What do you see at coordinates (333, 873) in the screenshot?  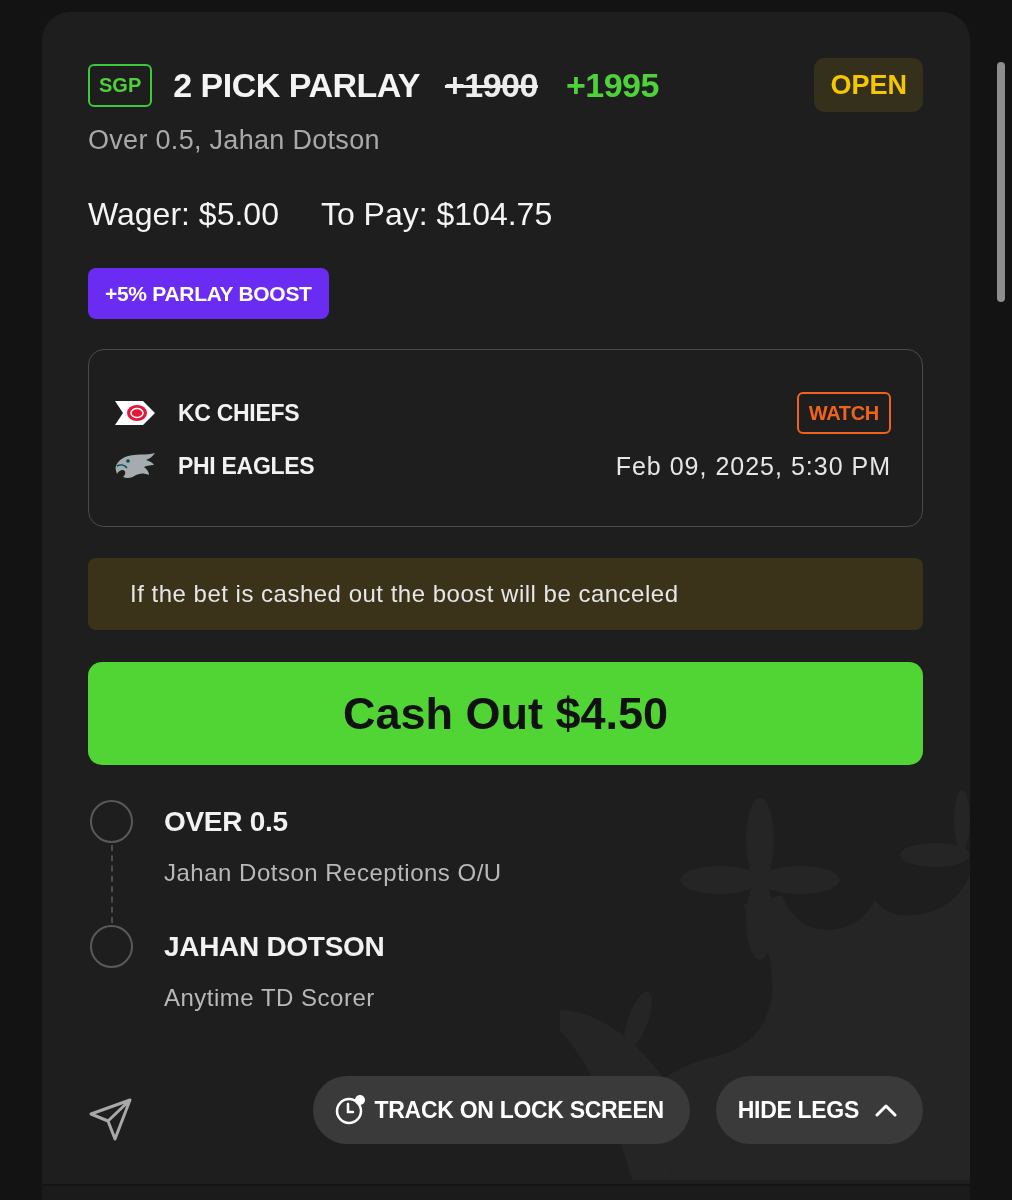 I see `leg-market: Jahan Dotson Receptions O/U` at bounding box center [333, 873].